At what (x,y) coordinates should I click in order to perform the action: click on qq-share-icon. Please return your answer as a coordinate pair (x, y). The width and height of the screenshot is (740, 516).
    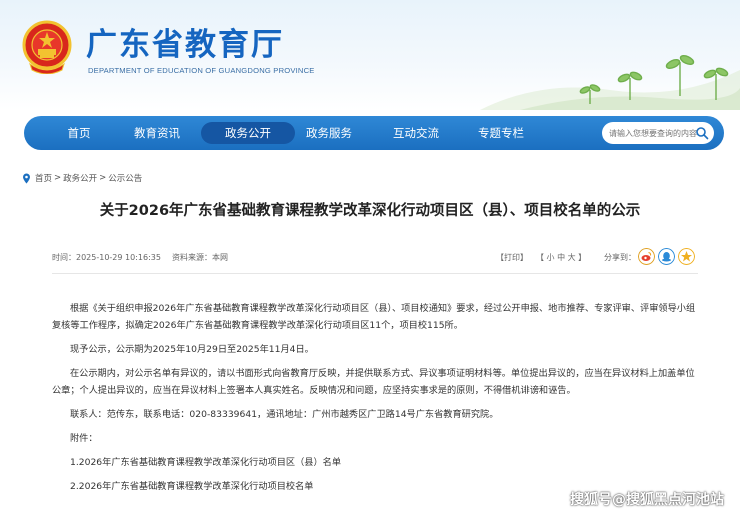
    Looking at the image, I should click on (666, 256).